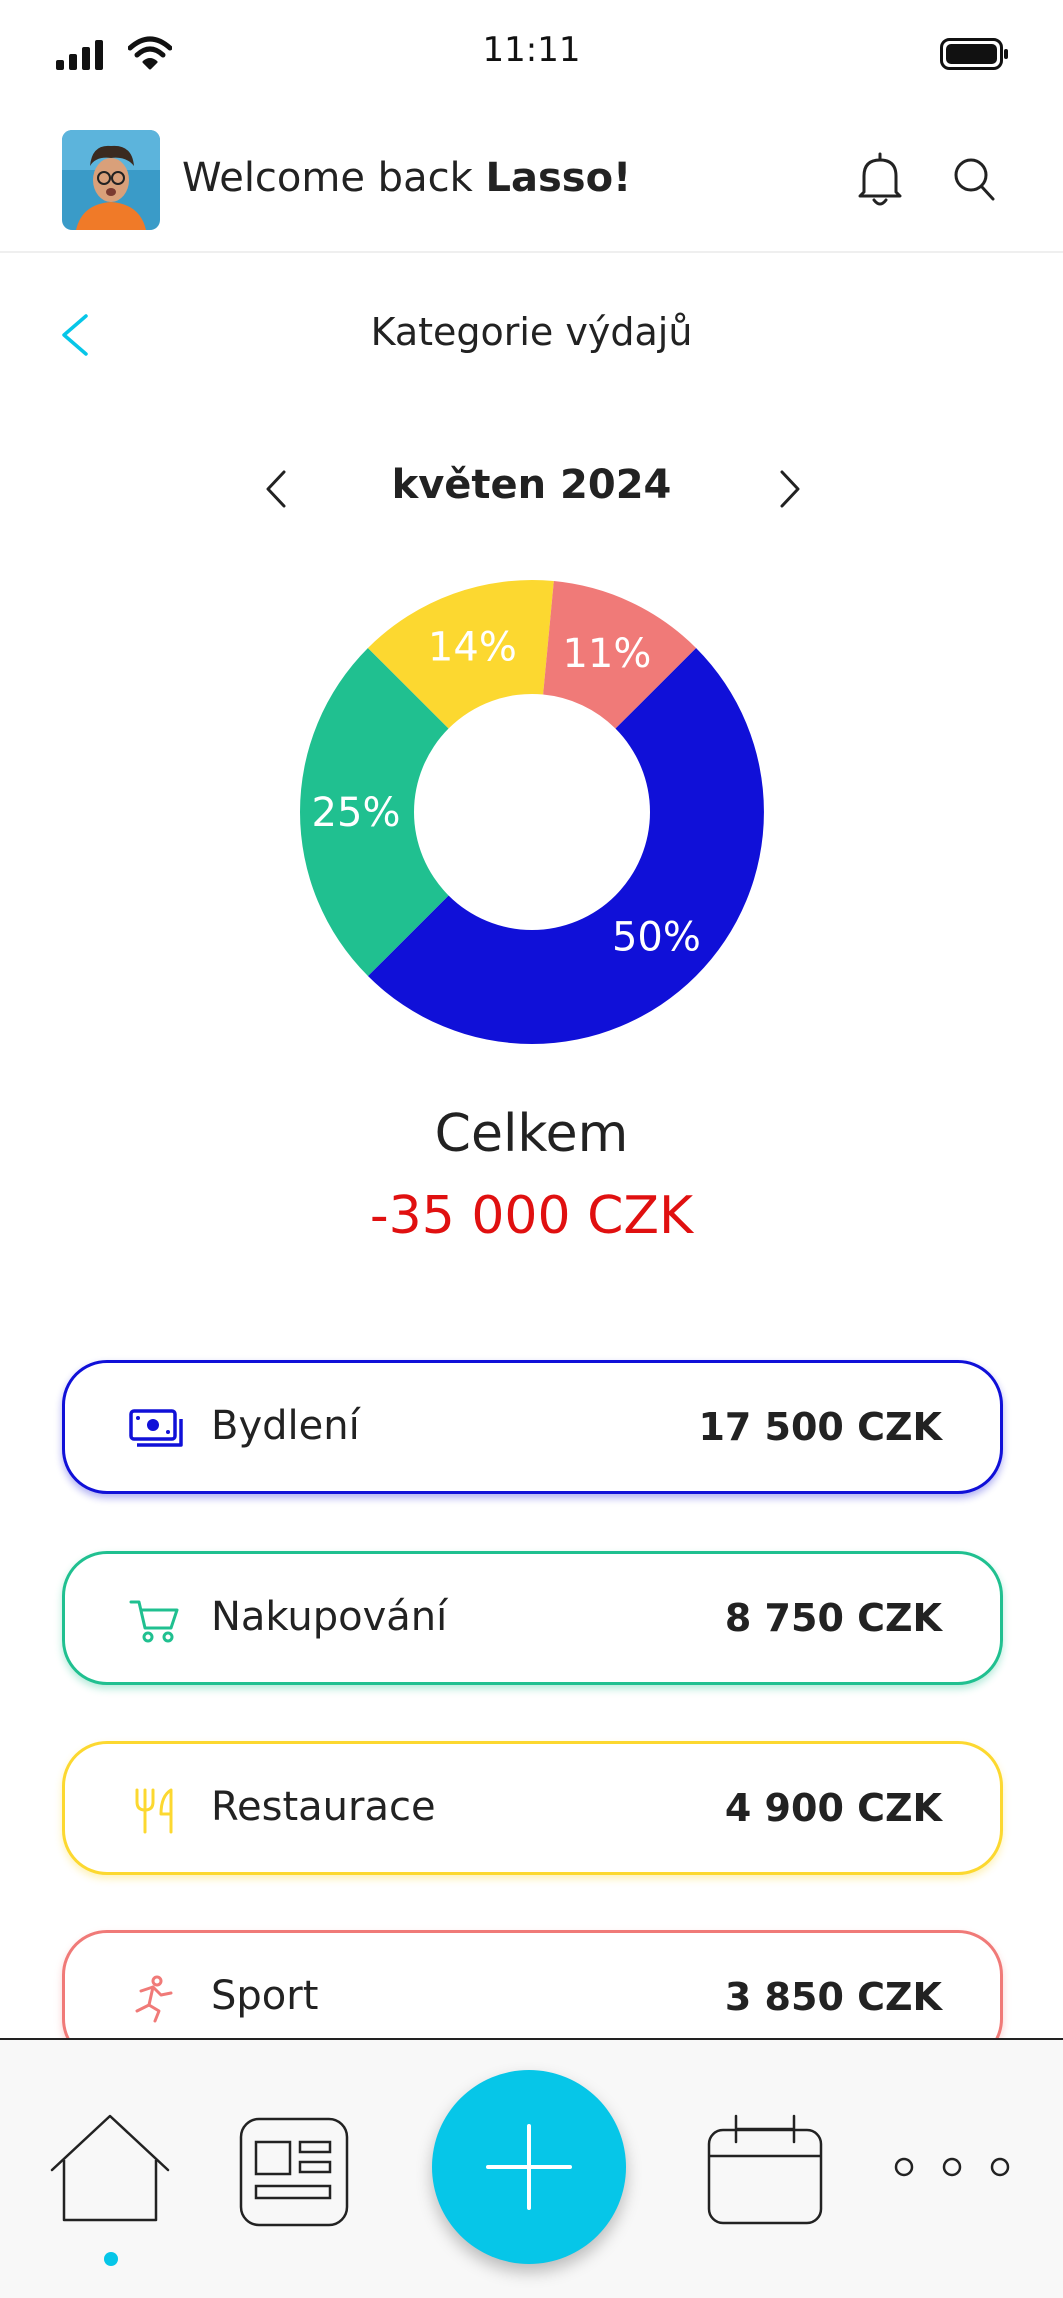  I want to click on status-bar: 11:11, so click(531, 55).